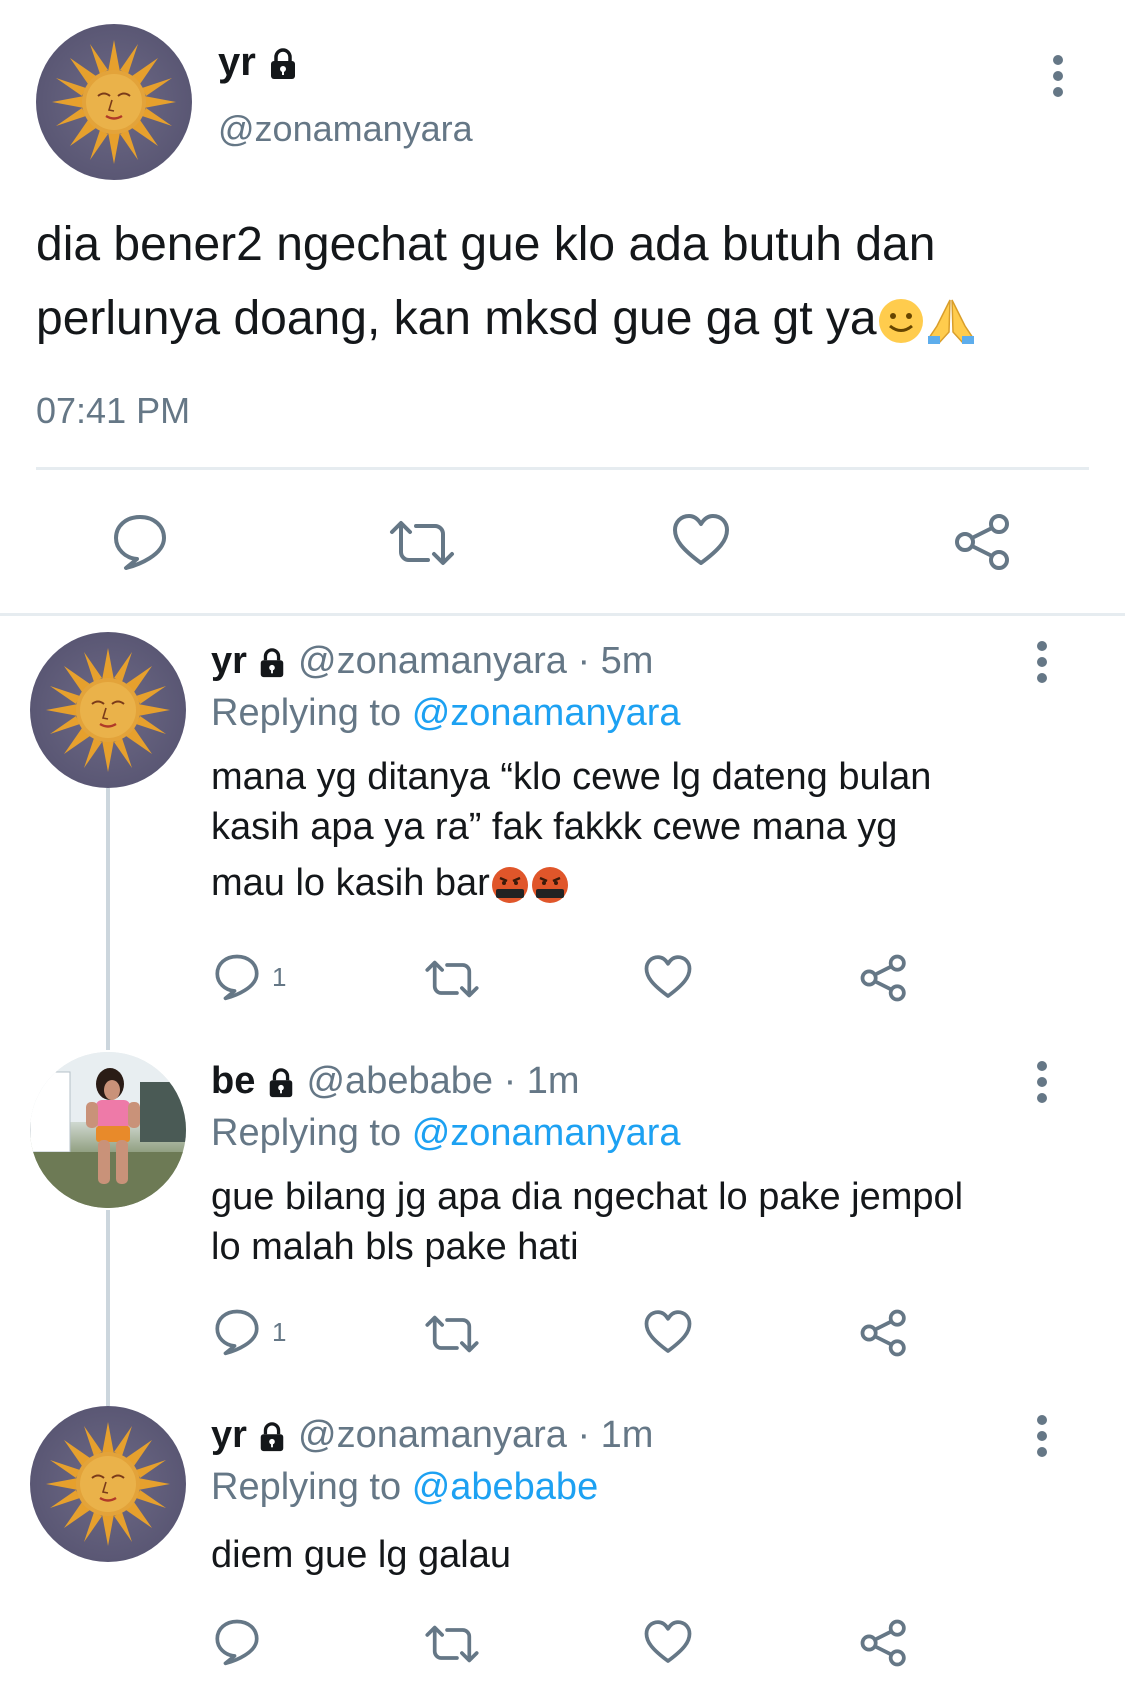 The height and width of the screenshot is (1689, 1125). I want to click on tweet-text-line: dia bener2 ngechat gue klo ada butuh dan, so click(486, 244).